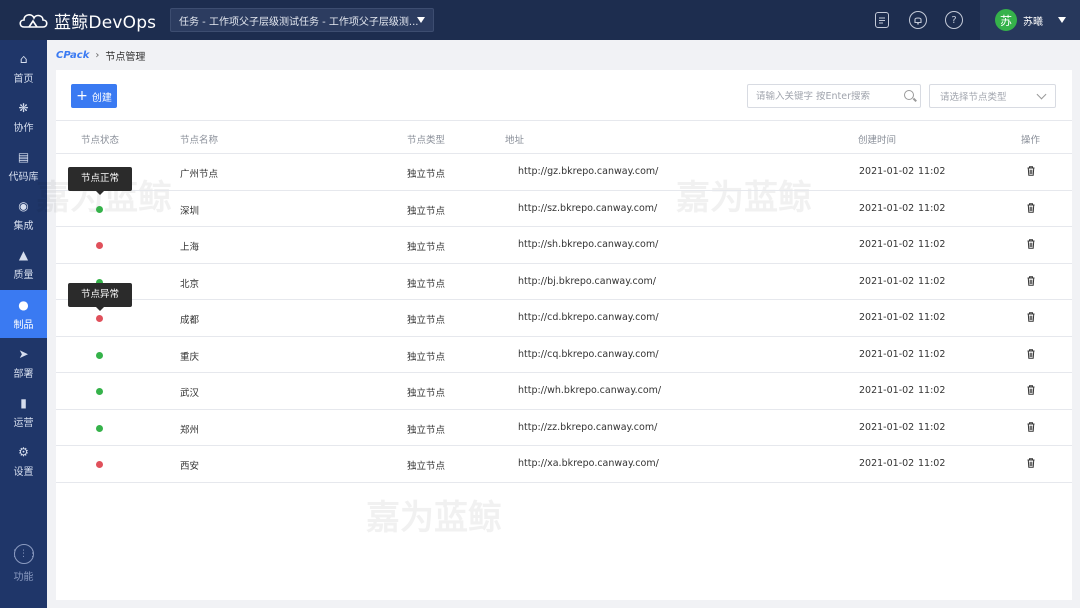 This screenshot has height=608, width=1080. I want to click on node-name: 成都, so click(190, 320).